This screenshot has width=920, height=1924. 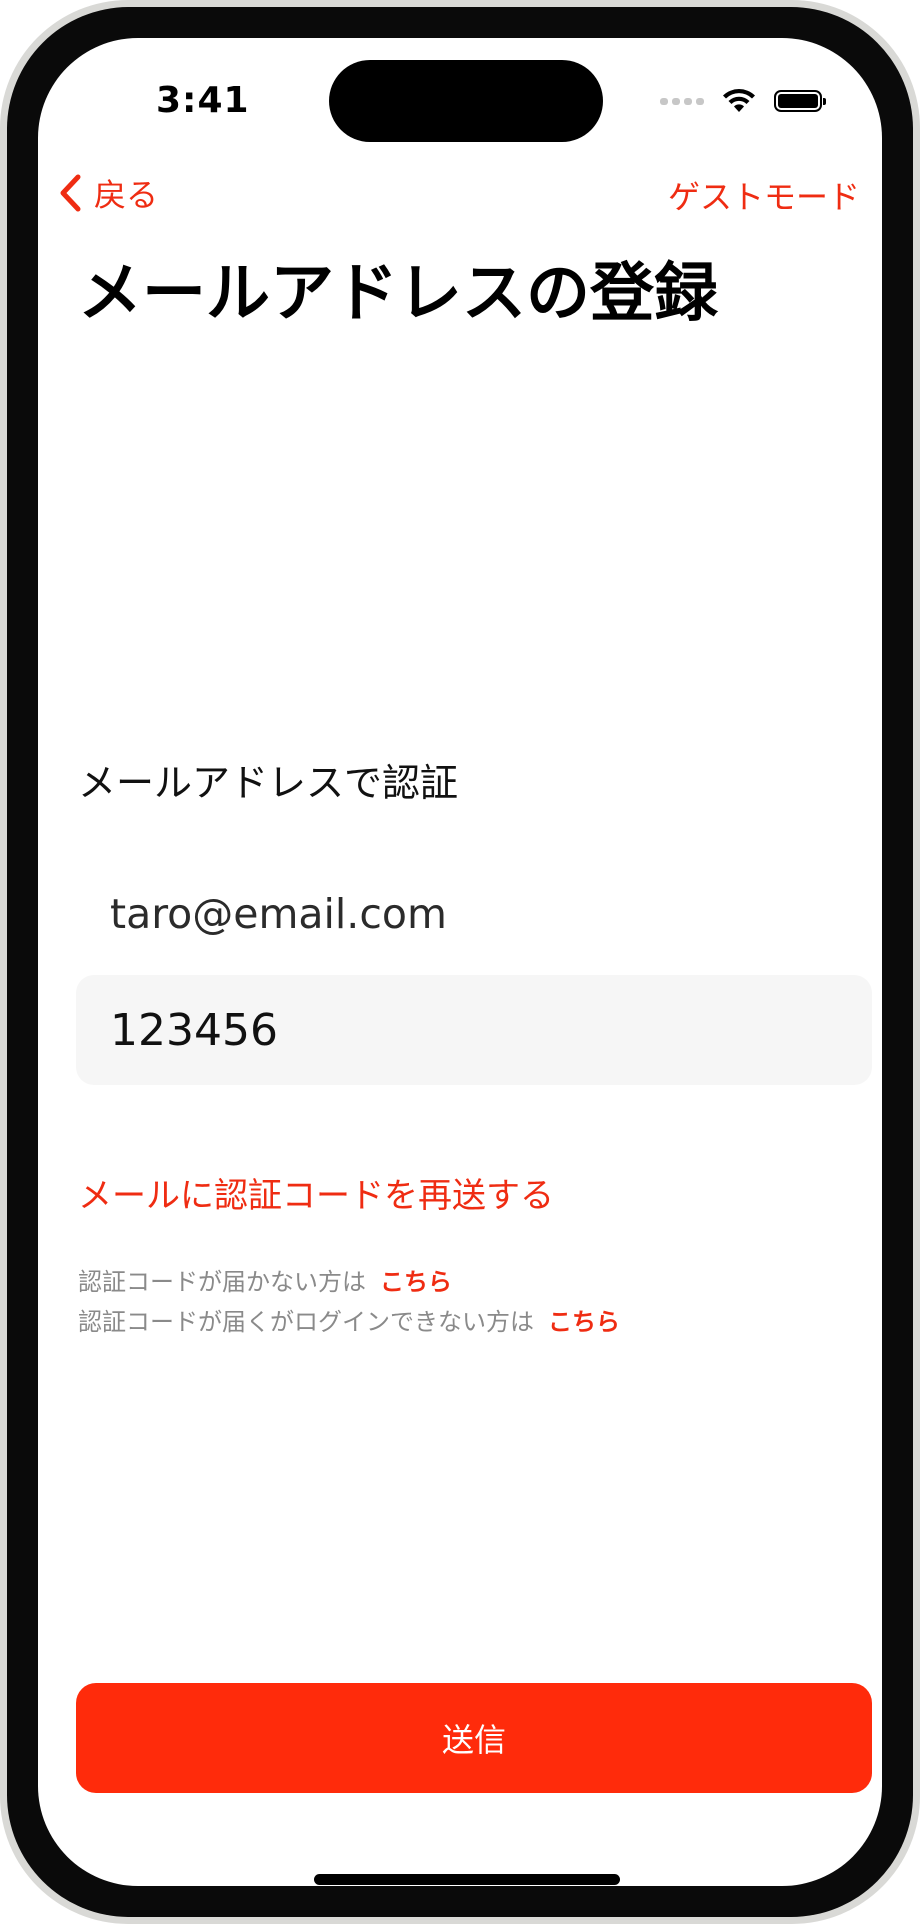 I want to click on status-time: 3:41, so click(x=203, y=100).